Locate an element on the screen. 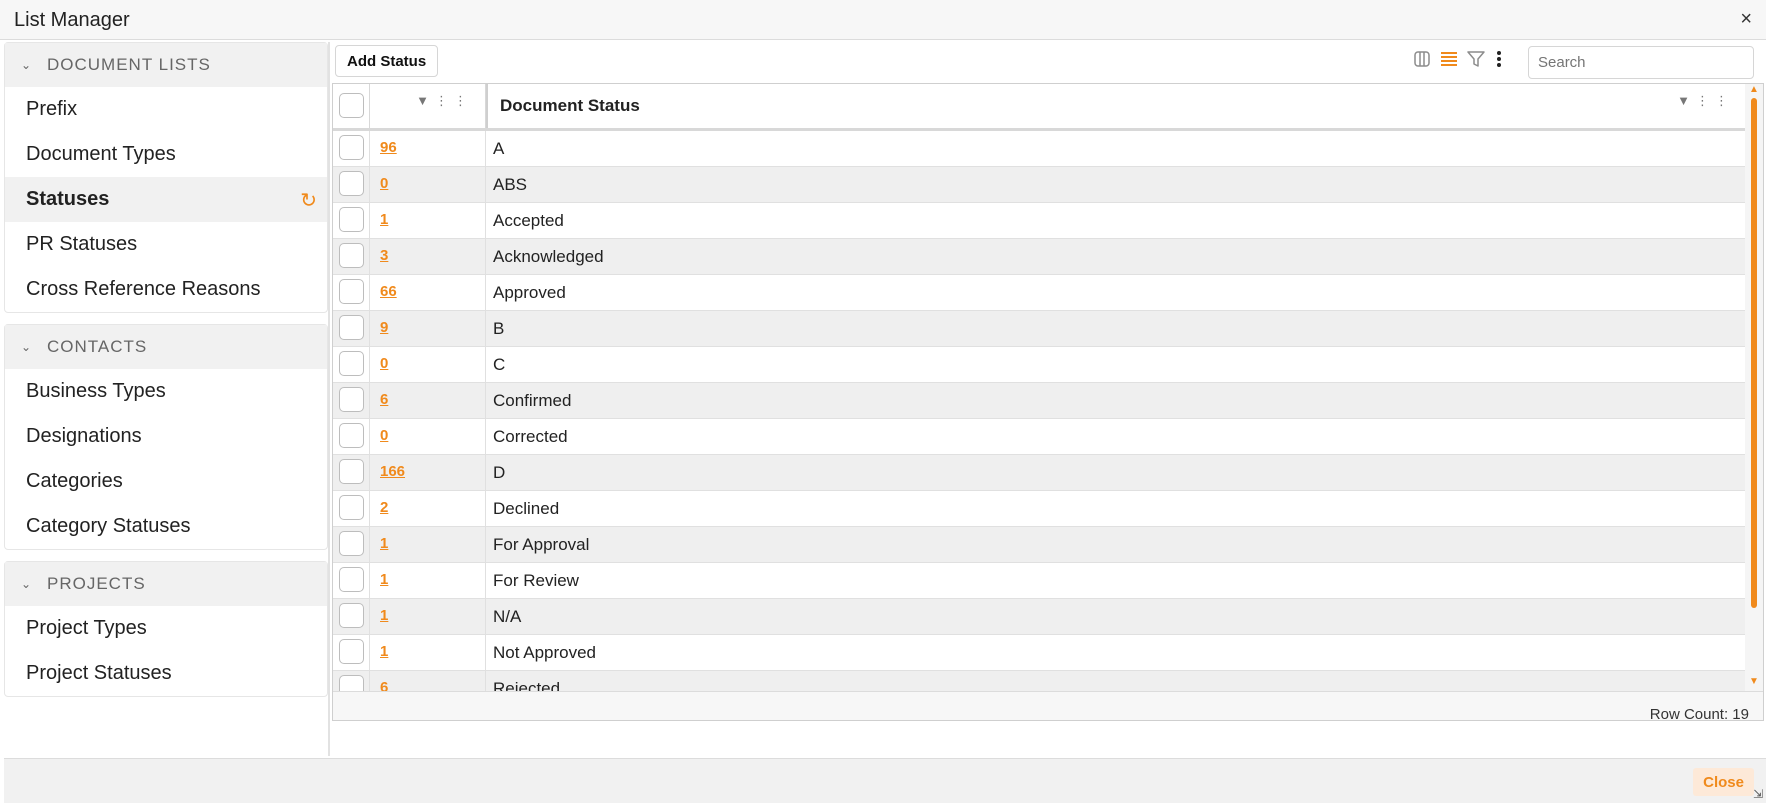  table-row: 6 Confirmed is located at coordinates (1040, 401).